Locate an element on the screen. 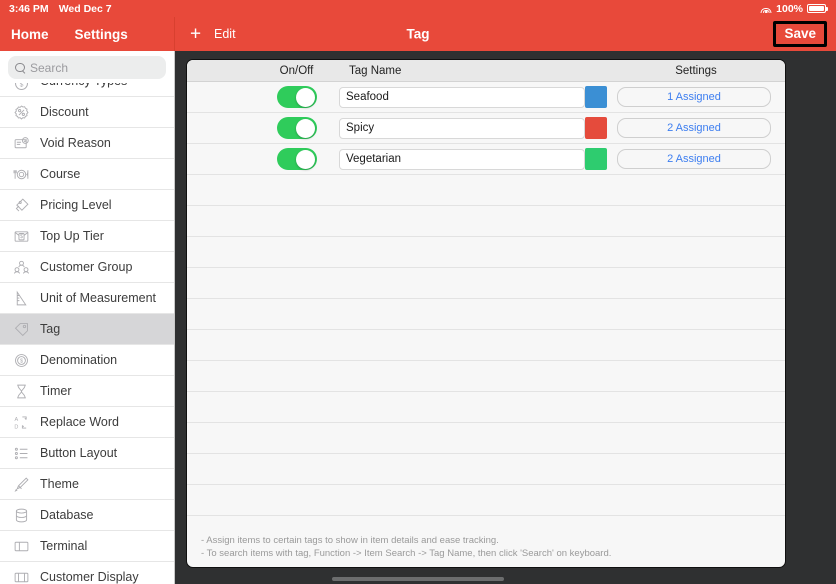 The width and height of the screenshot is (836, 584). list-layout-icon is located at coordinates (21, 453).